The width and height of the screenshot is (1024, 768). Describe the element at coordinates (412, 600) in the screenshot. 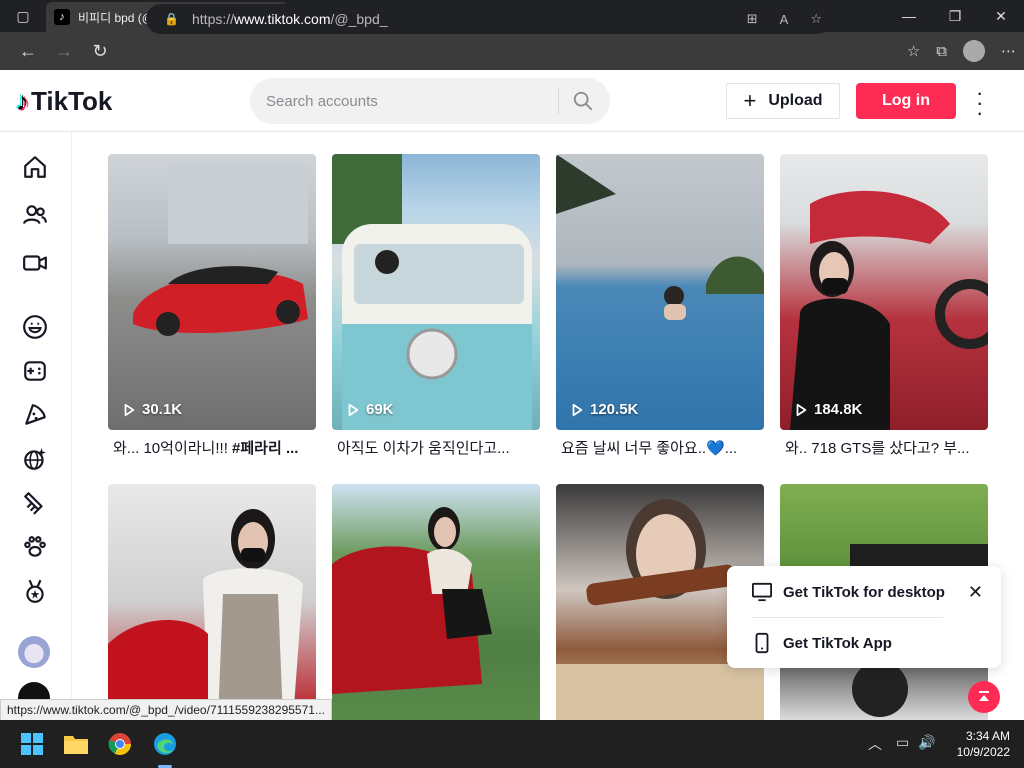

I see `woman-suv-image` at that location.